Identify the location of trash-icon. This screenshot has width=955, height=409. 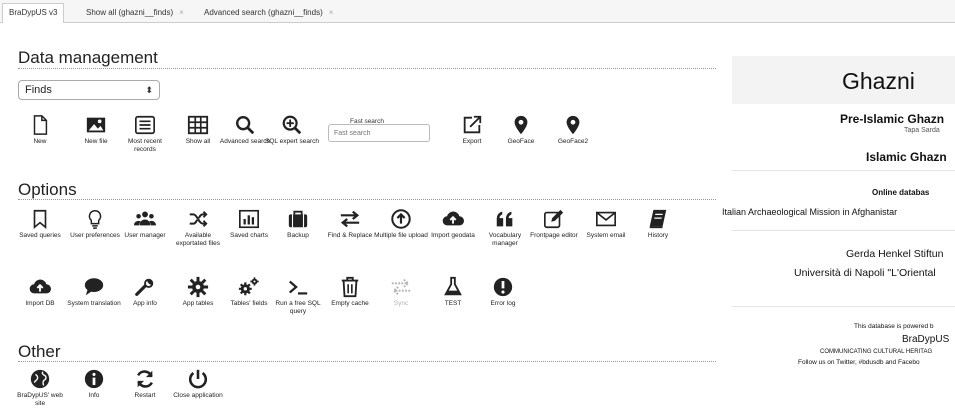
(350, 287).